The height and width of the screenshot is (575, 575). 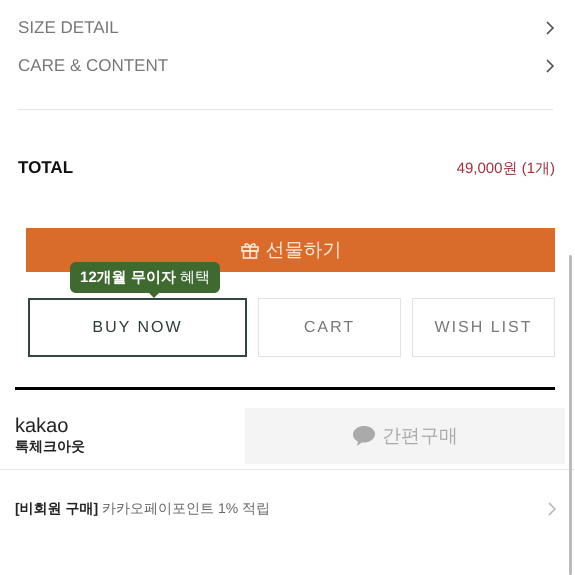 What do you see at coordinates (483, 327) in the screenshot?
I see `action-button: WISH LIST` at bounding box center [483, 327].